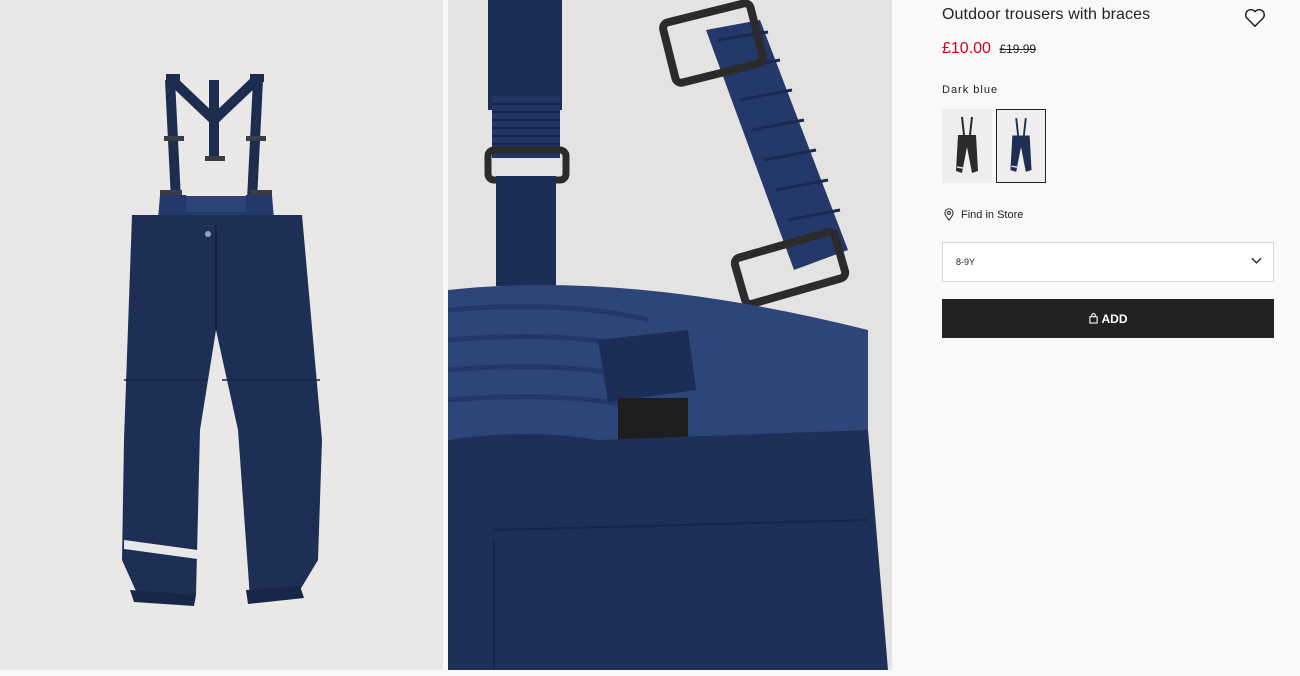 The height and width of the screenshot is (676, 1300). What do you see at coordinates (222, 340) in the screenshot?
I see `trousers-full-illustration` at bounding box center [222, 340].